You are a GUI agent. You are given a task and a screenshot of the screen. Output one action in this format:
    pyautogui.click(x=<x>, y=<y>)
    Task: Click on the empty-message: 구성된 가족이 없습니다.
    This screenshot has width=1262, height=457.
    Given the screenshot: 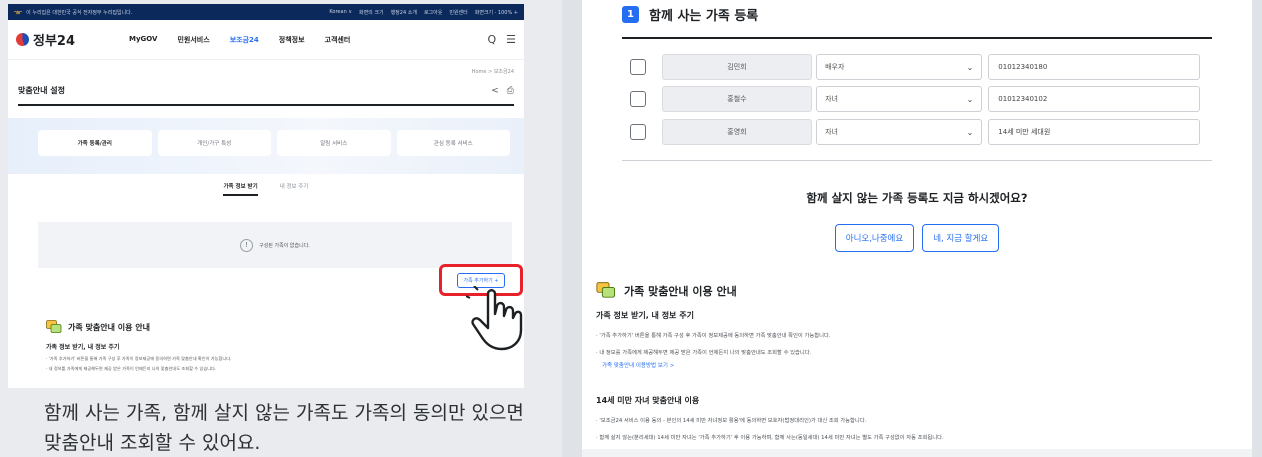 What is the action you would take?
    pyautogui.click(x=284, y=245)
    